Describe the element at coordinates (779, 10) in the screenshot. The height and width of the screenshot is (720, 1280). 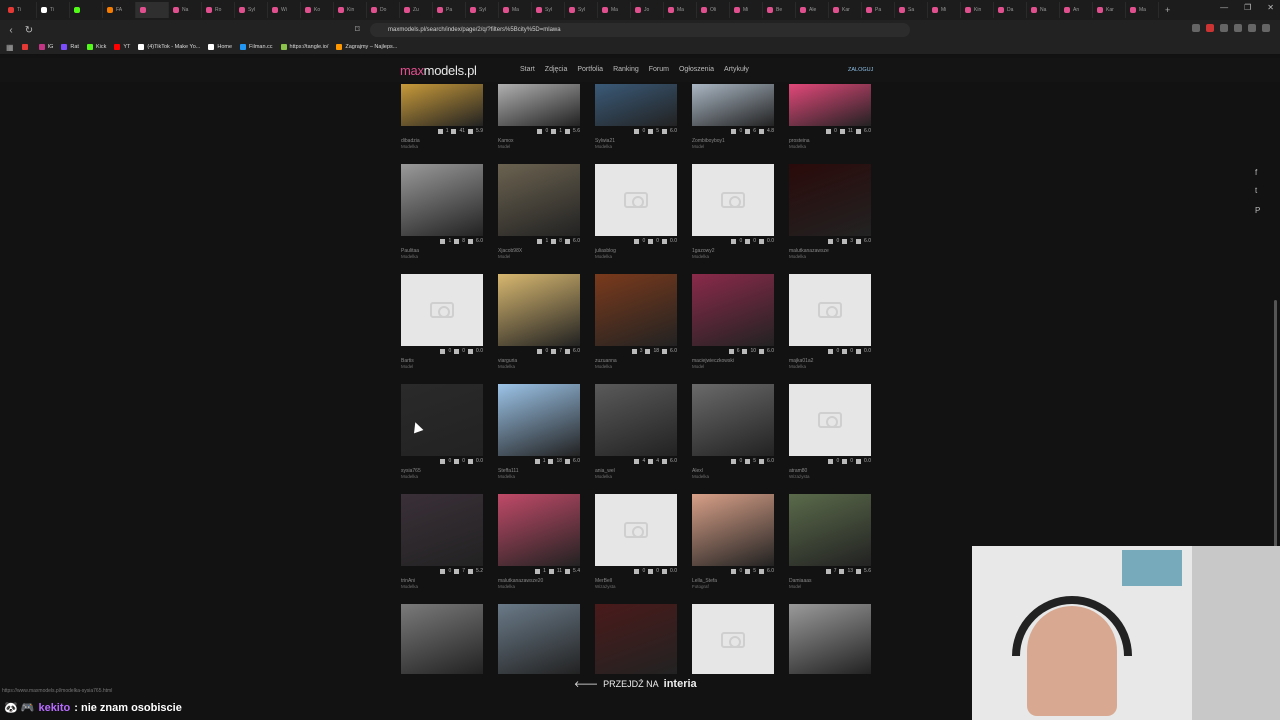
I see `browser-tab: Be` at that location.